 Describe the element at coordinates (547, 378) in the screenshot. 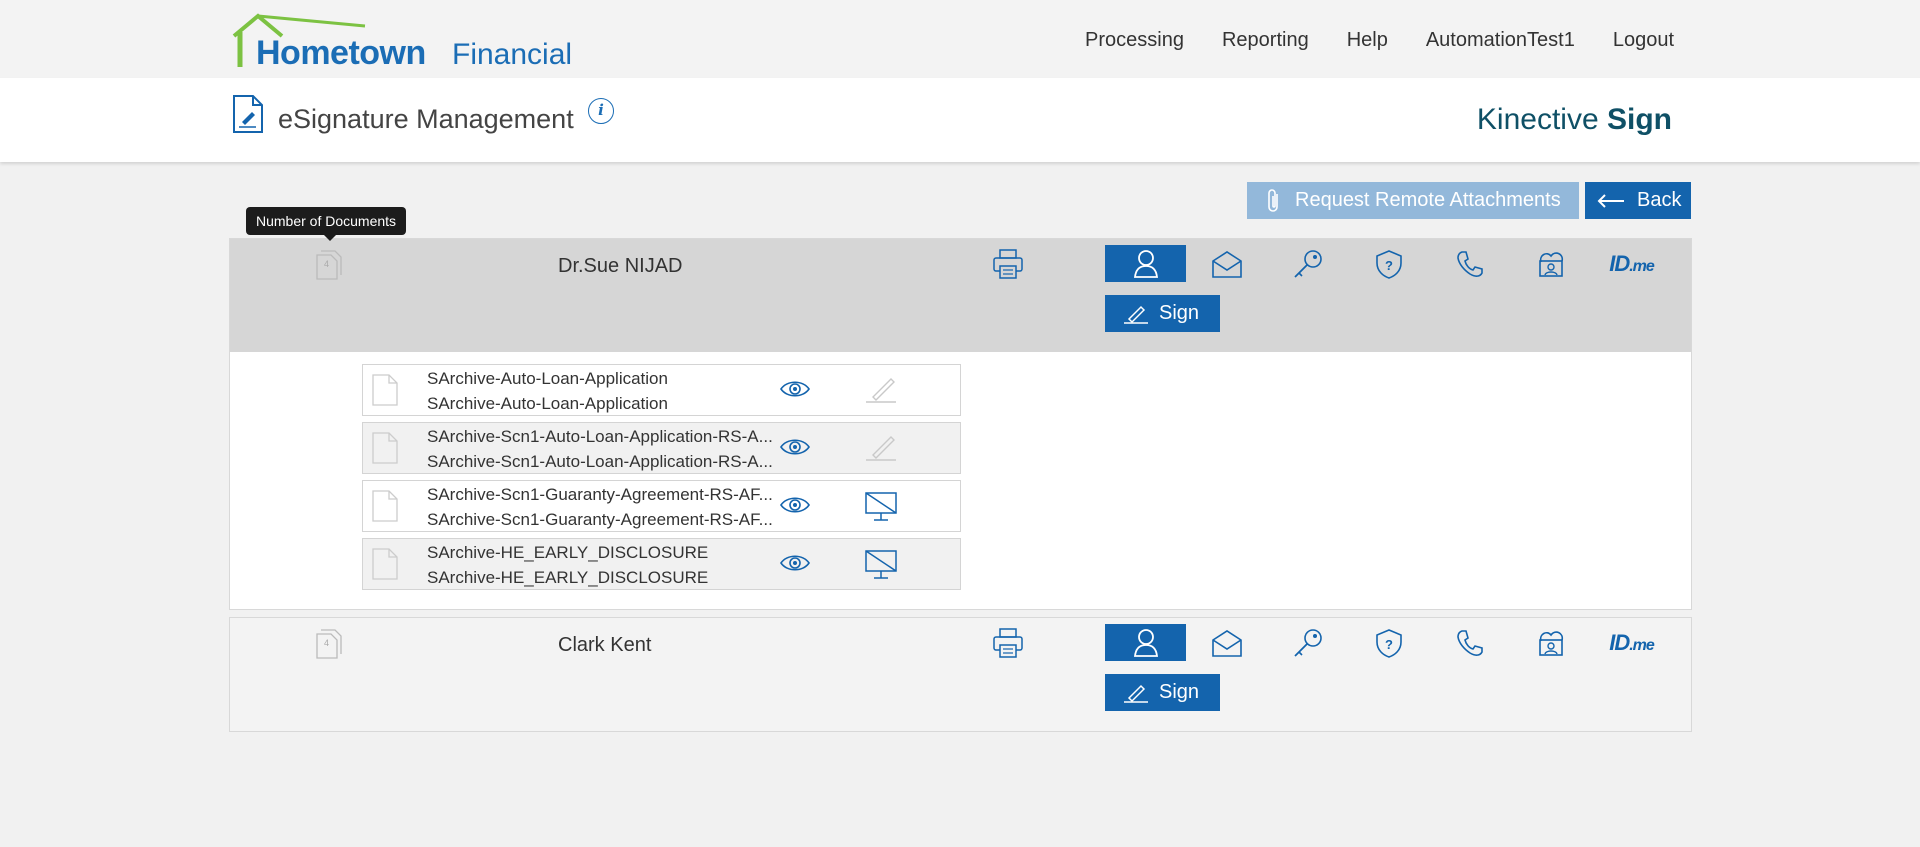

I see `document-name: SArchive-Auto-Loan-Application` at that location.